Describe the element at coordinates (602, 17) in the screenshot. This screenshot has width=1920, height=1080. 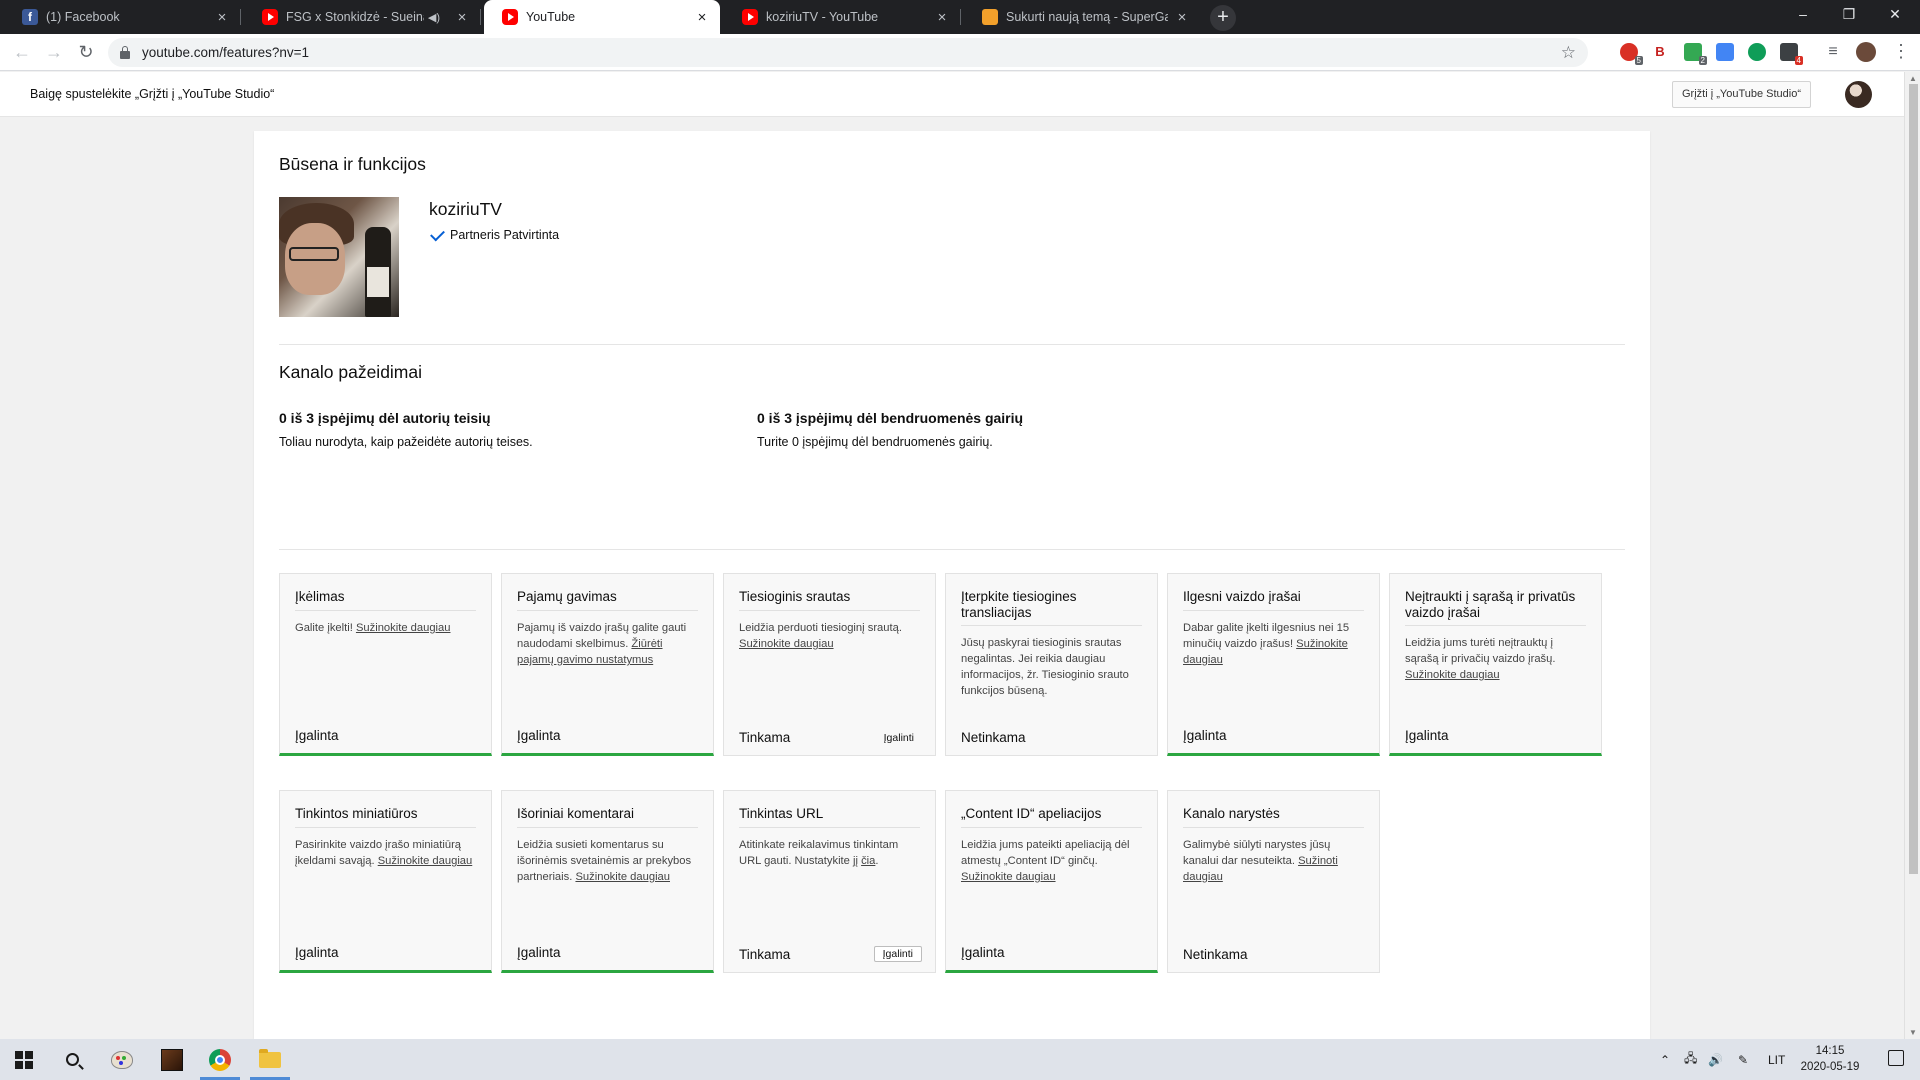
I see `tab-youtube: YouTube ×` at that location.